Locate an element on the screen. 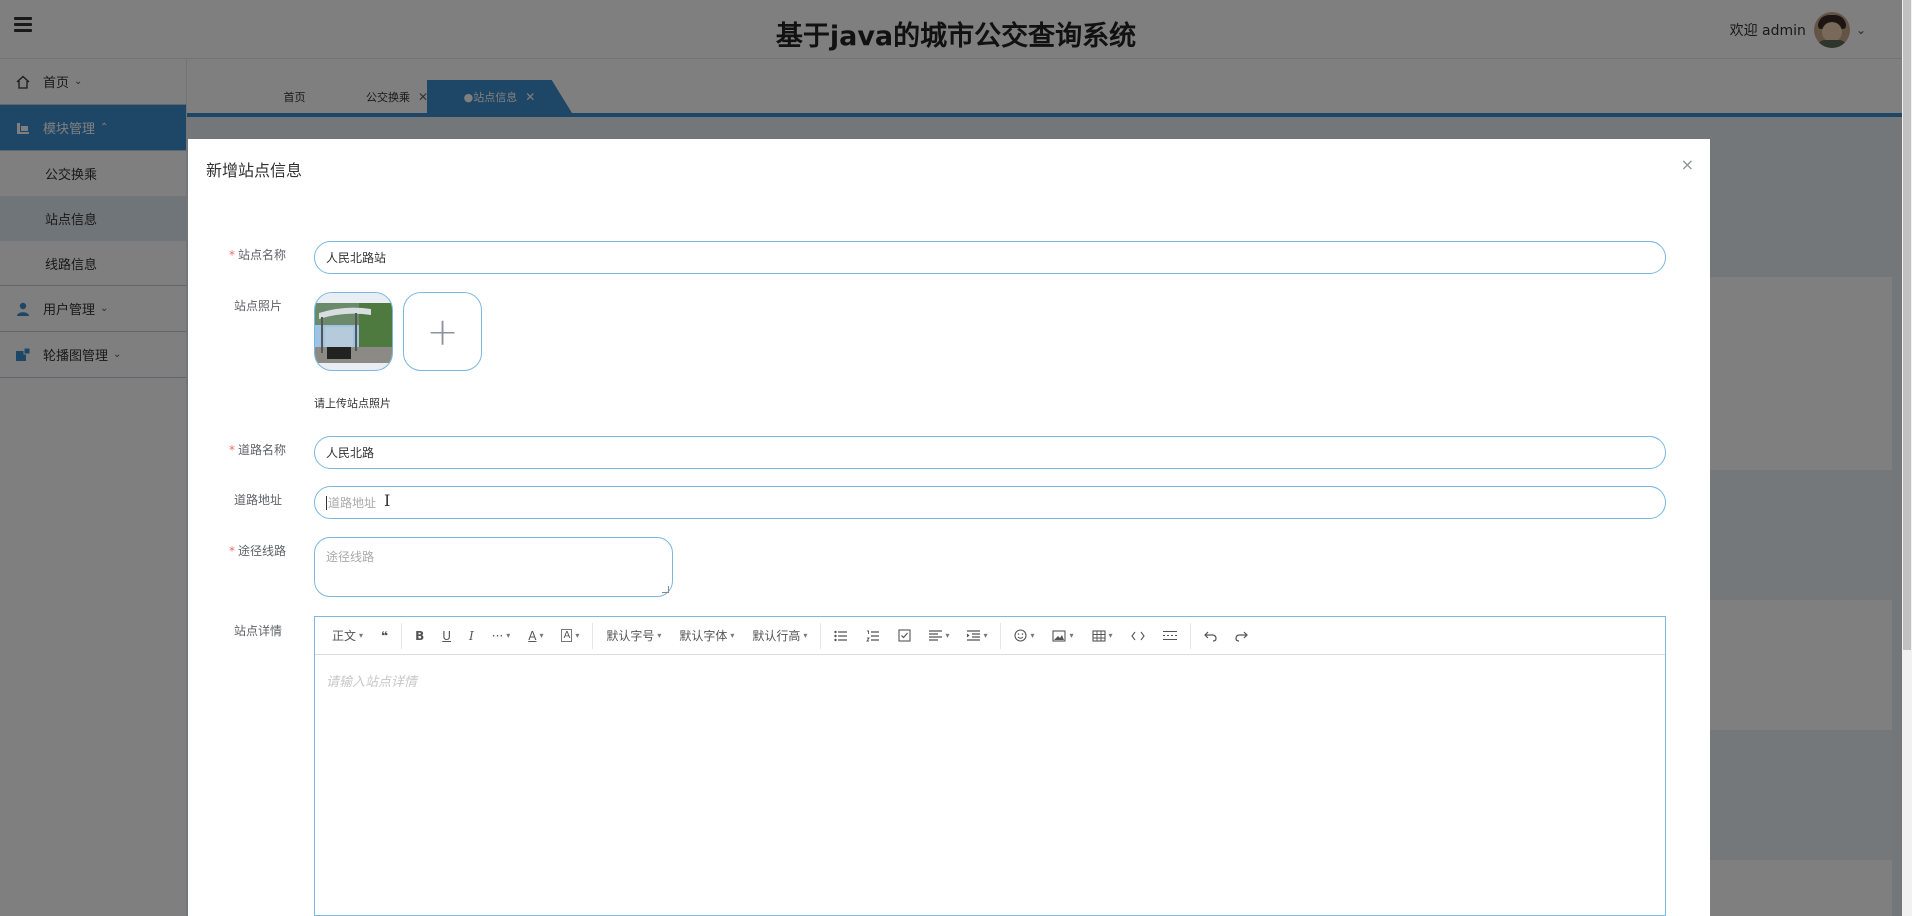 The image size is (1912, 916). bulleted-list-icon is located at coordinates (841, 636).